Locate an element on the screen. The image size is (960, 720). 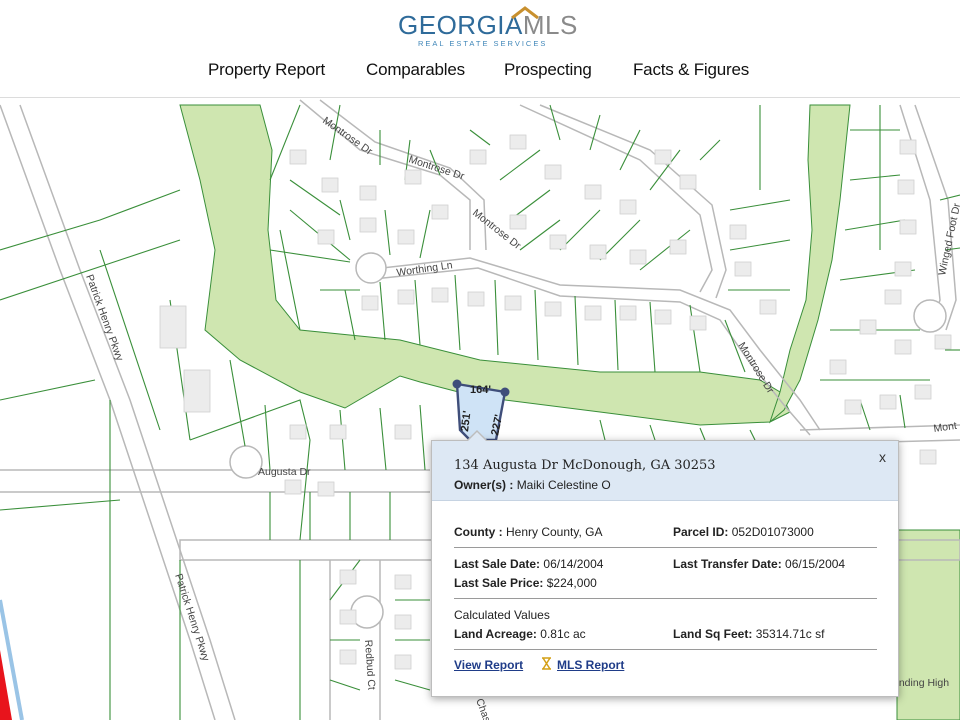
calculated-values-heading: Calculated Values is located at coordinates (502, 615).